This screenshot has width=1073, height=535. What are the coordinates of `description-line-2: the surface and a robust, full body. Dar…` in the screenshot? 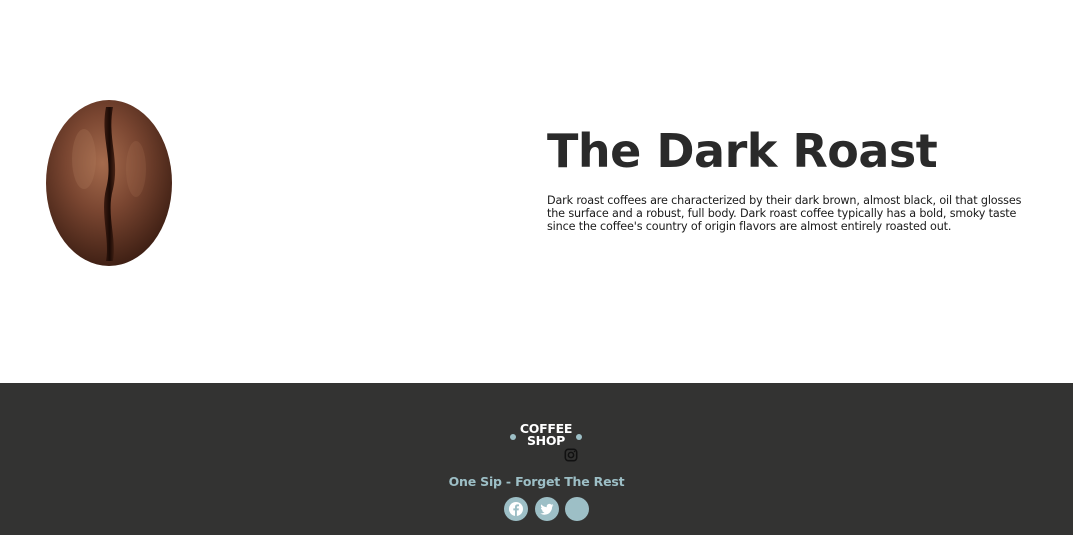 It's located at (782, 213).